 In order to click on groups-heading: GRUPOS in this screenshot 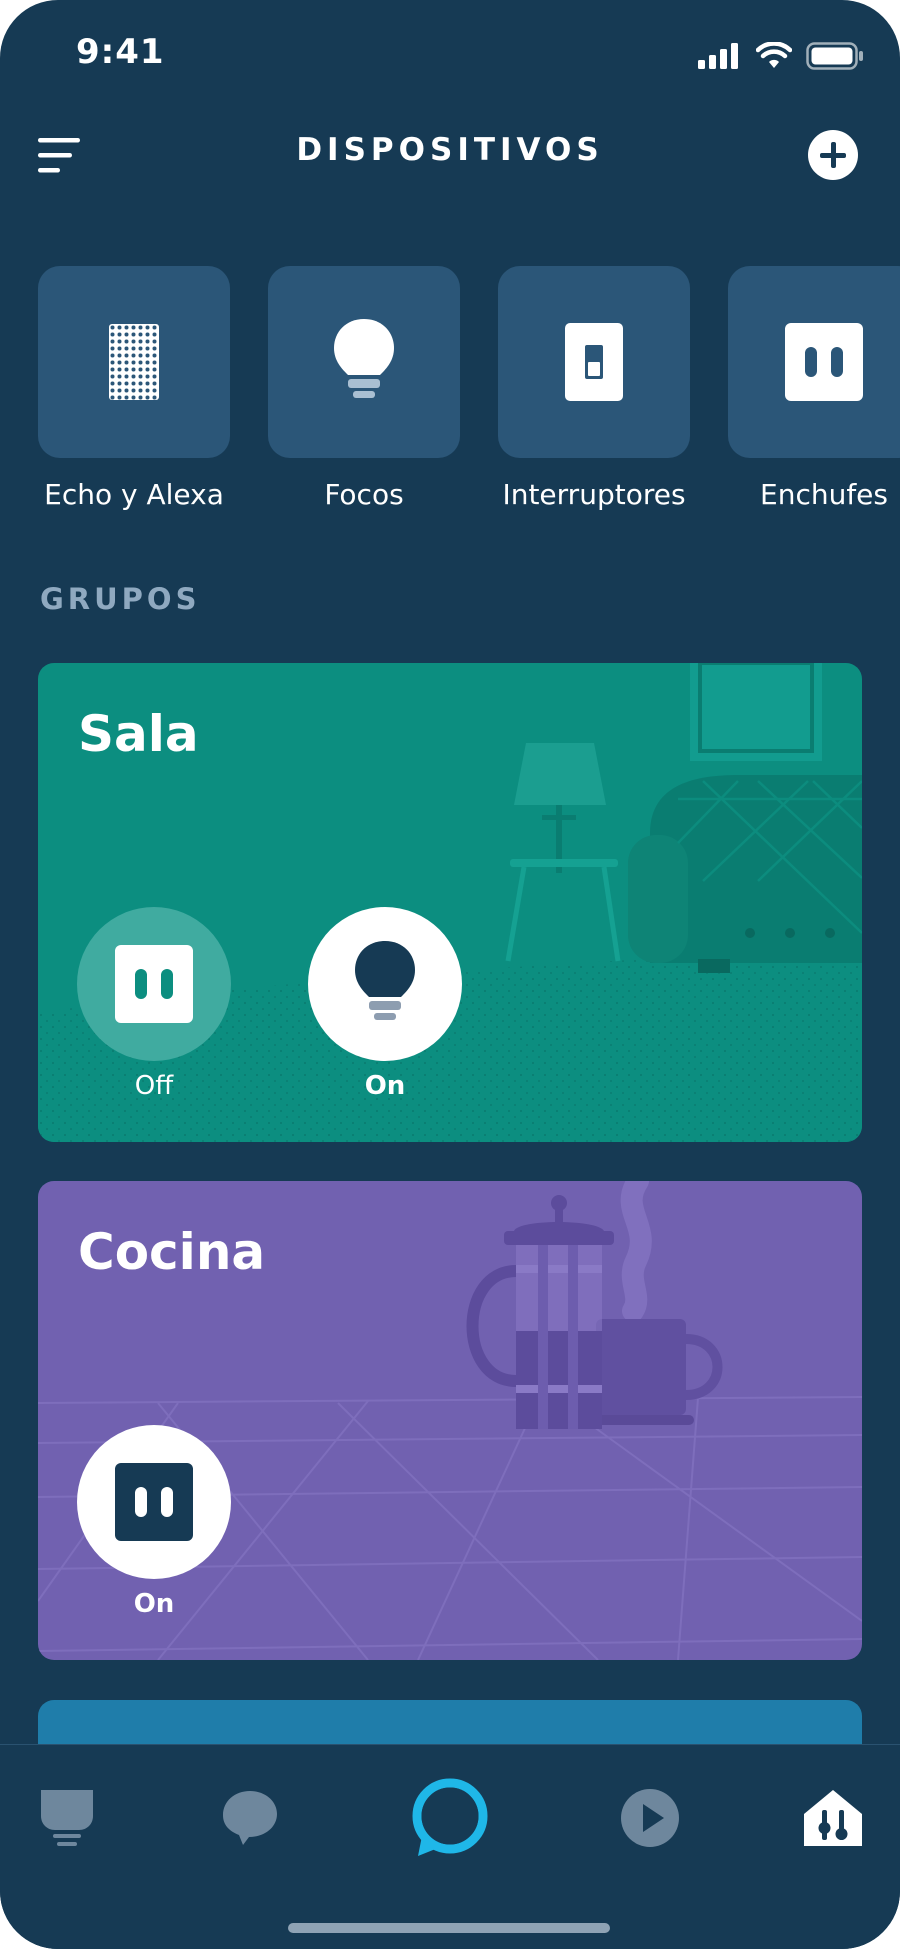, I will do `click(120, 599)`.